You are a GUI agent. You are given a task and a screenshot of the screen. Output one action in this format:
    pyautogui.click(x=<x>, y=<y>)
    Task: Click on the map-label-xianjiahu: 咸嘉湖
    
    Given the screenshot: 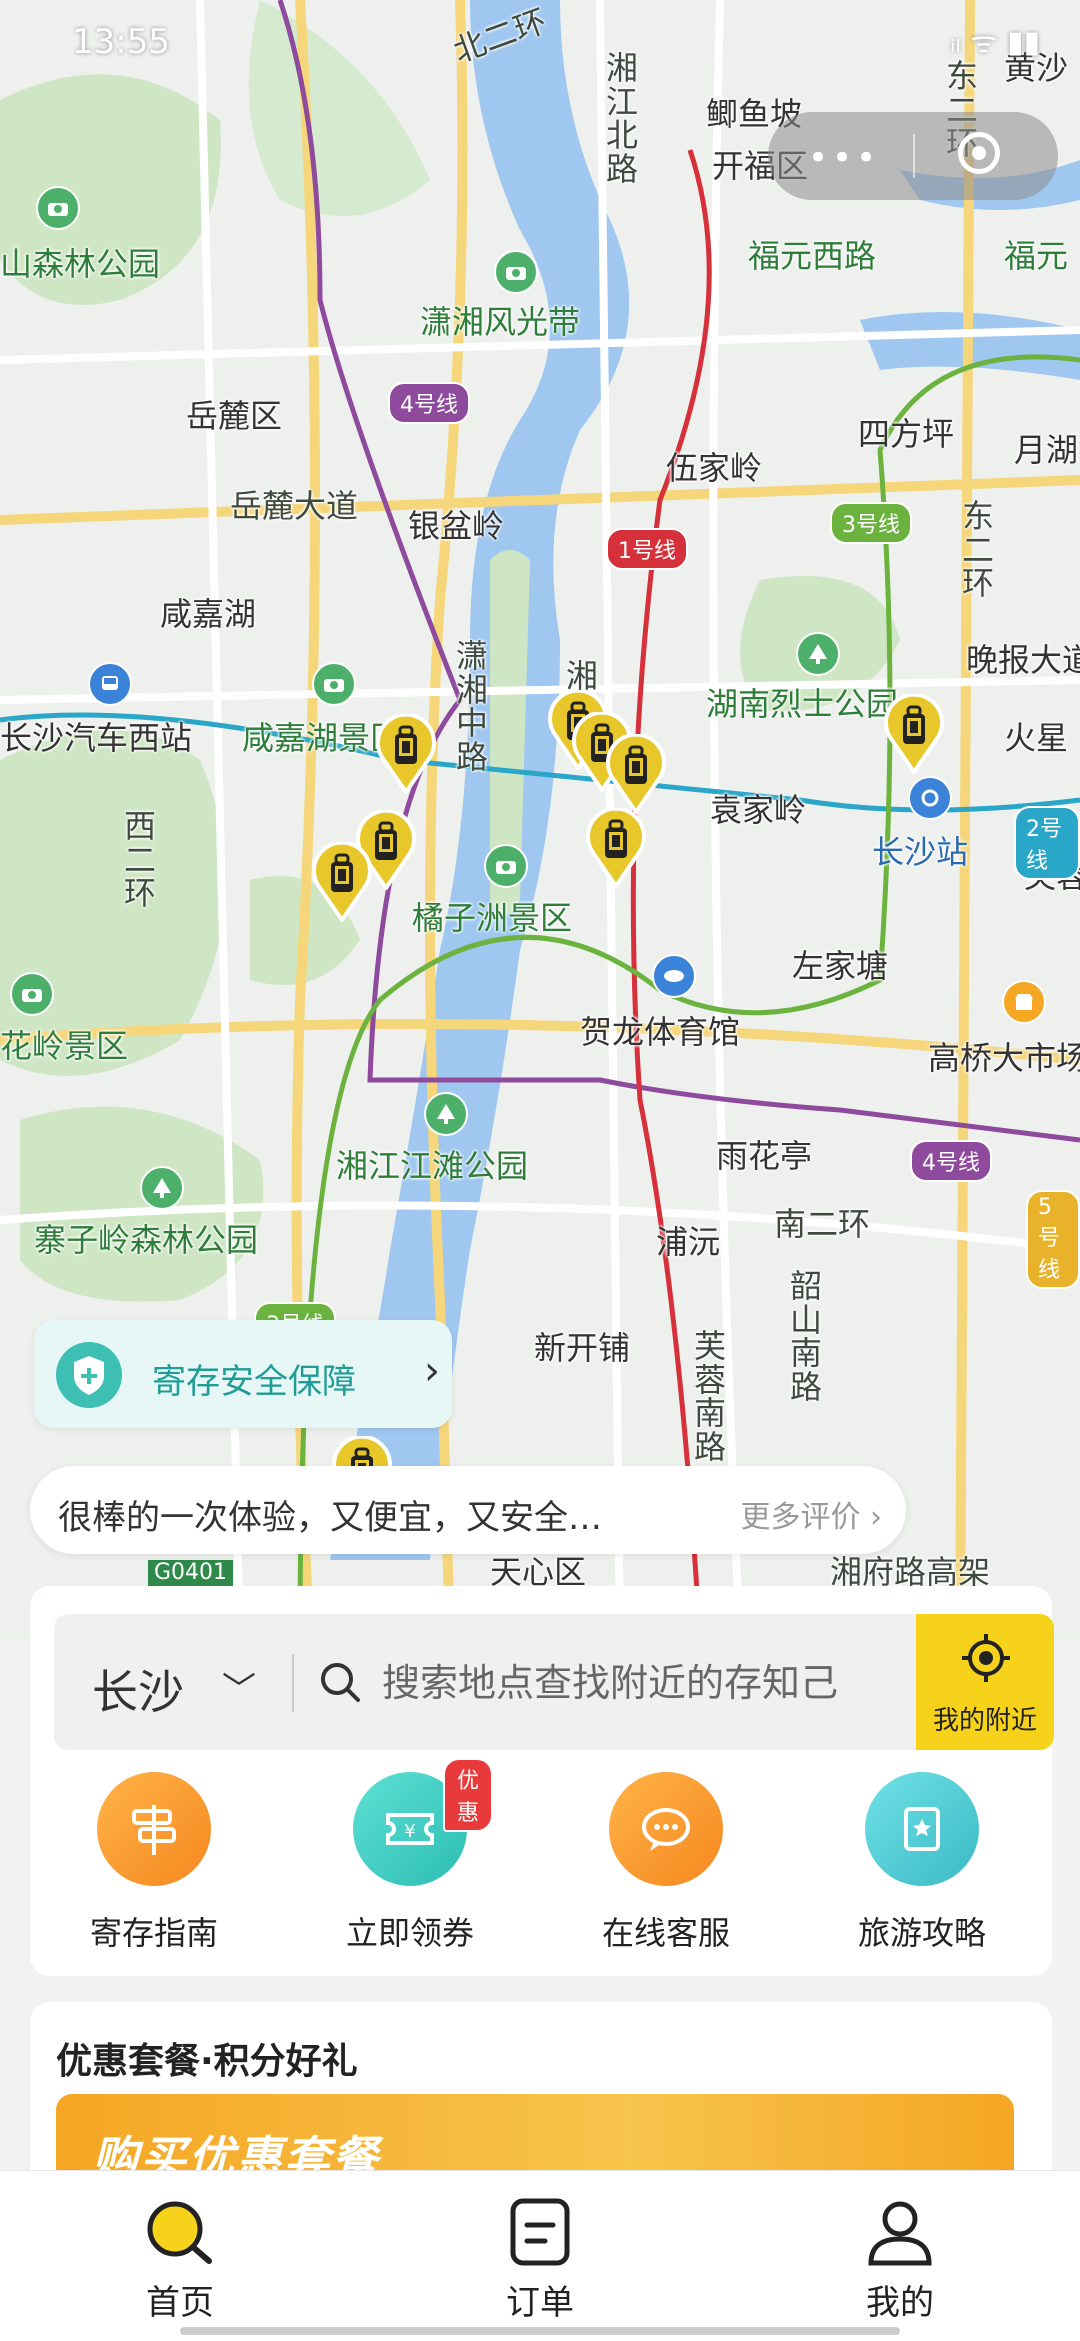 What is the action you would take?
    pyautogui.click(x=208, y=614)
    